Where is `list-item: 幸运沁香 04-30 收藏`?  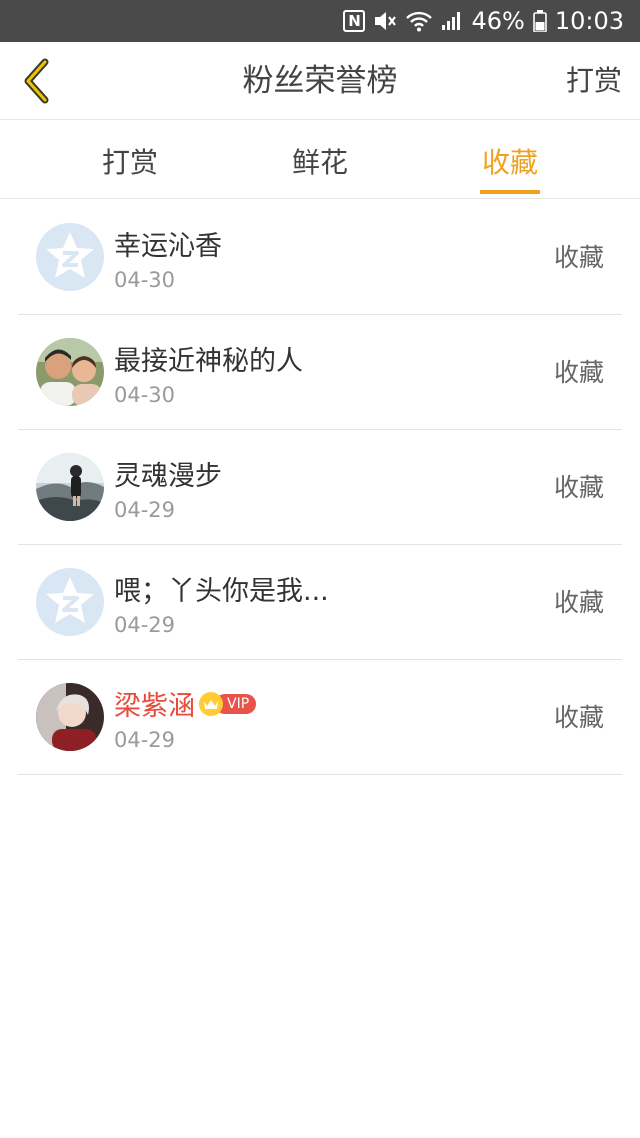
list-item: 幸运沁香 04-30 收藏 is located at coordinates (320, 257).